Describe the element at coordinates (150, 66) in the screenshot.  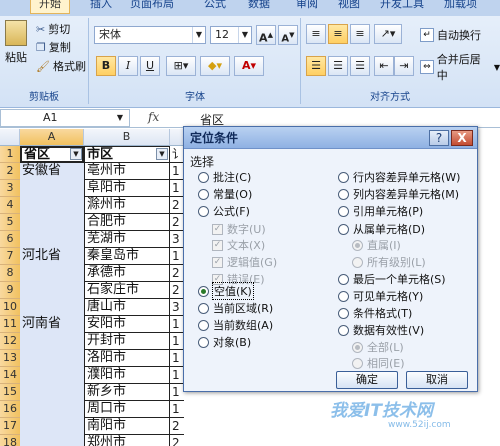
I see `underline-button: U` at that location.